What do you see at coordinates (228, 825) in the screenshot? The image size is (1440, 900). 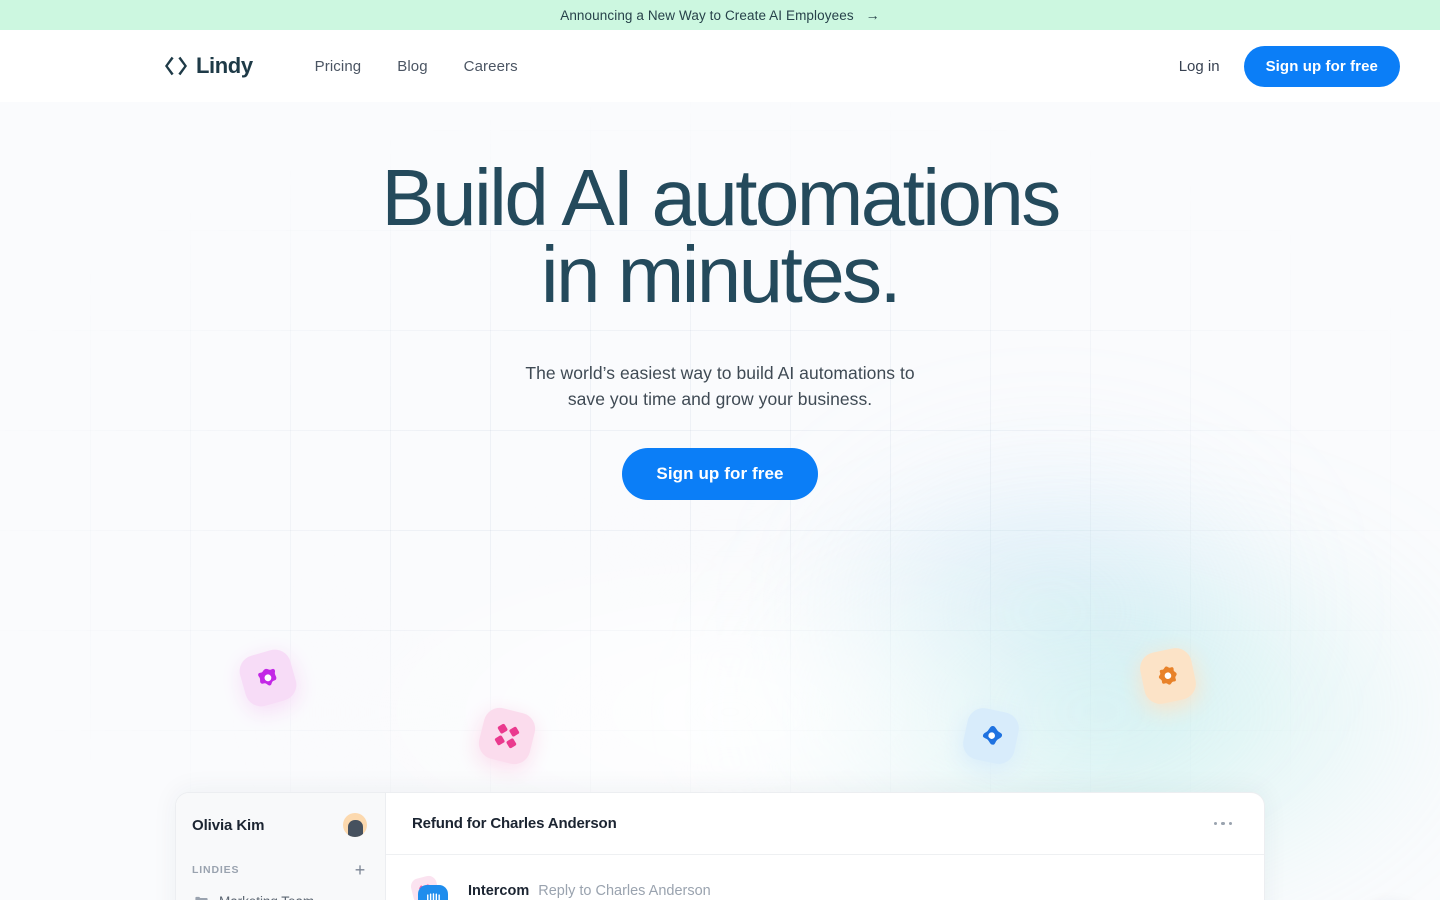 I see `sidebar-user-name: Olivia Kim` at bounding box center [228, 825].